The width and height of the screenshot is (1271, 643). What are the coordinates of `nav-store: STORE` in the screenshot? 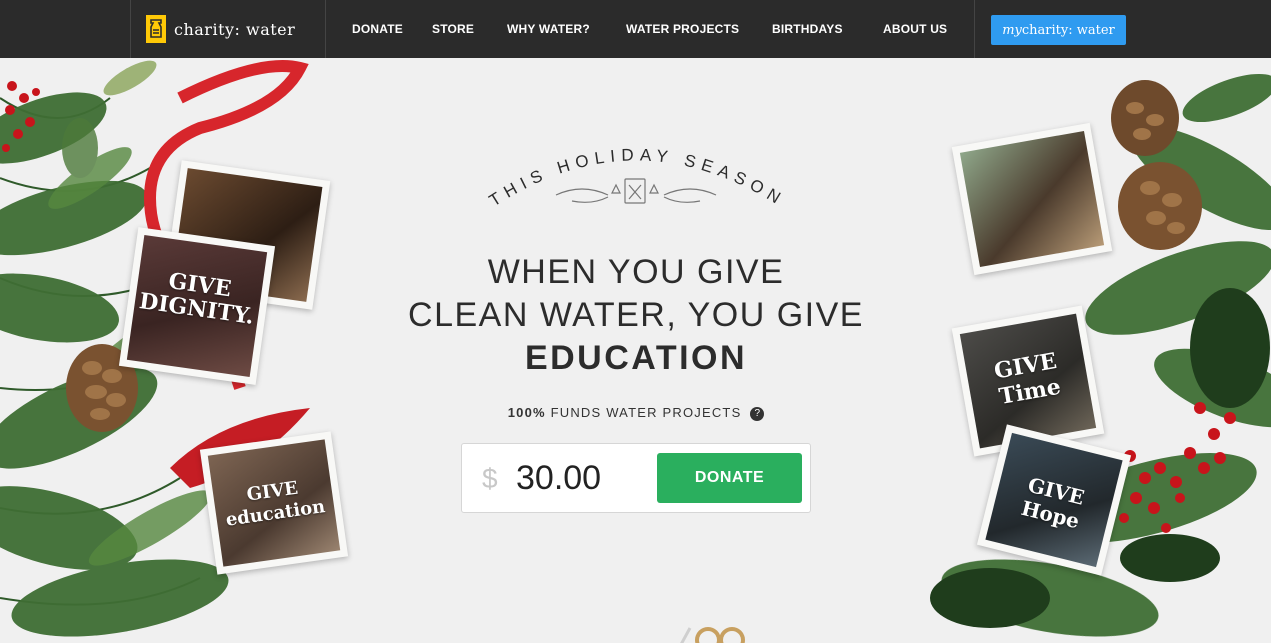 It's located at (453, 29).